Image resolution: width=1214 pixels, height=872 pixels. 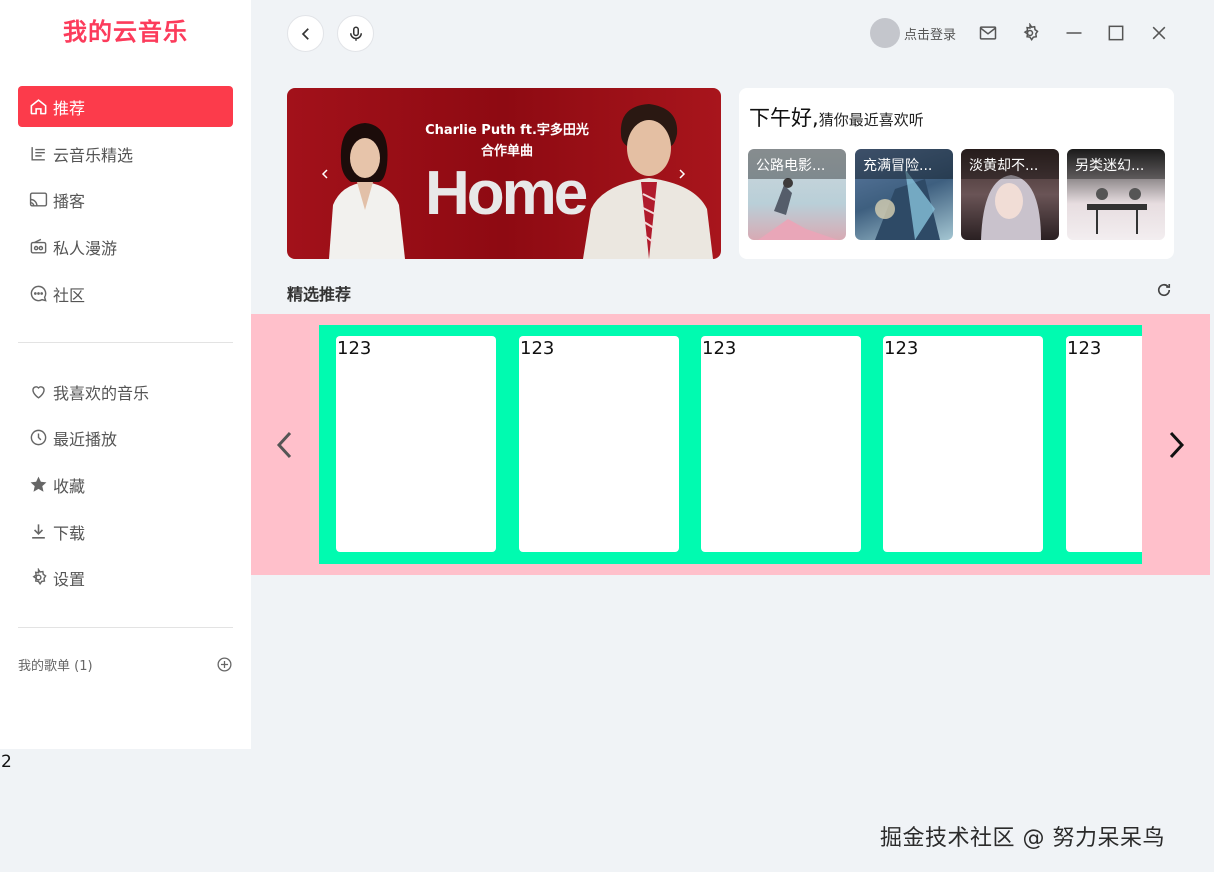 I want to click on mail-button, so click(x=988, y=33).